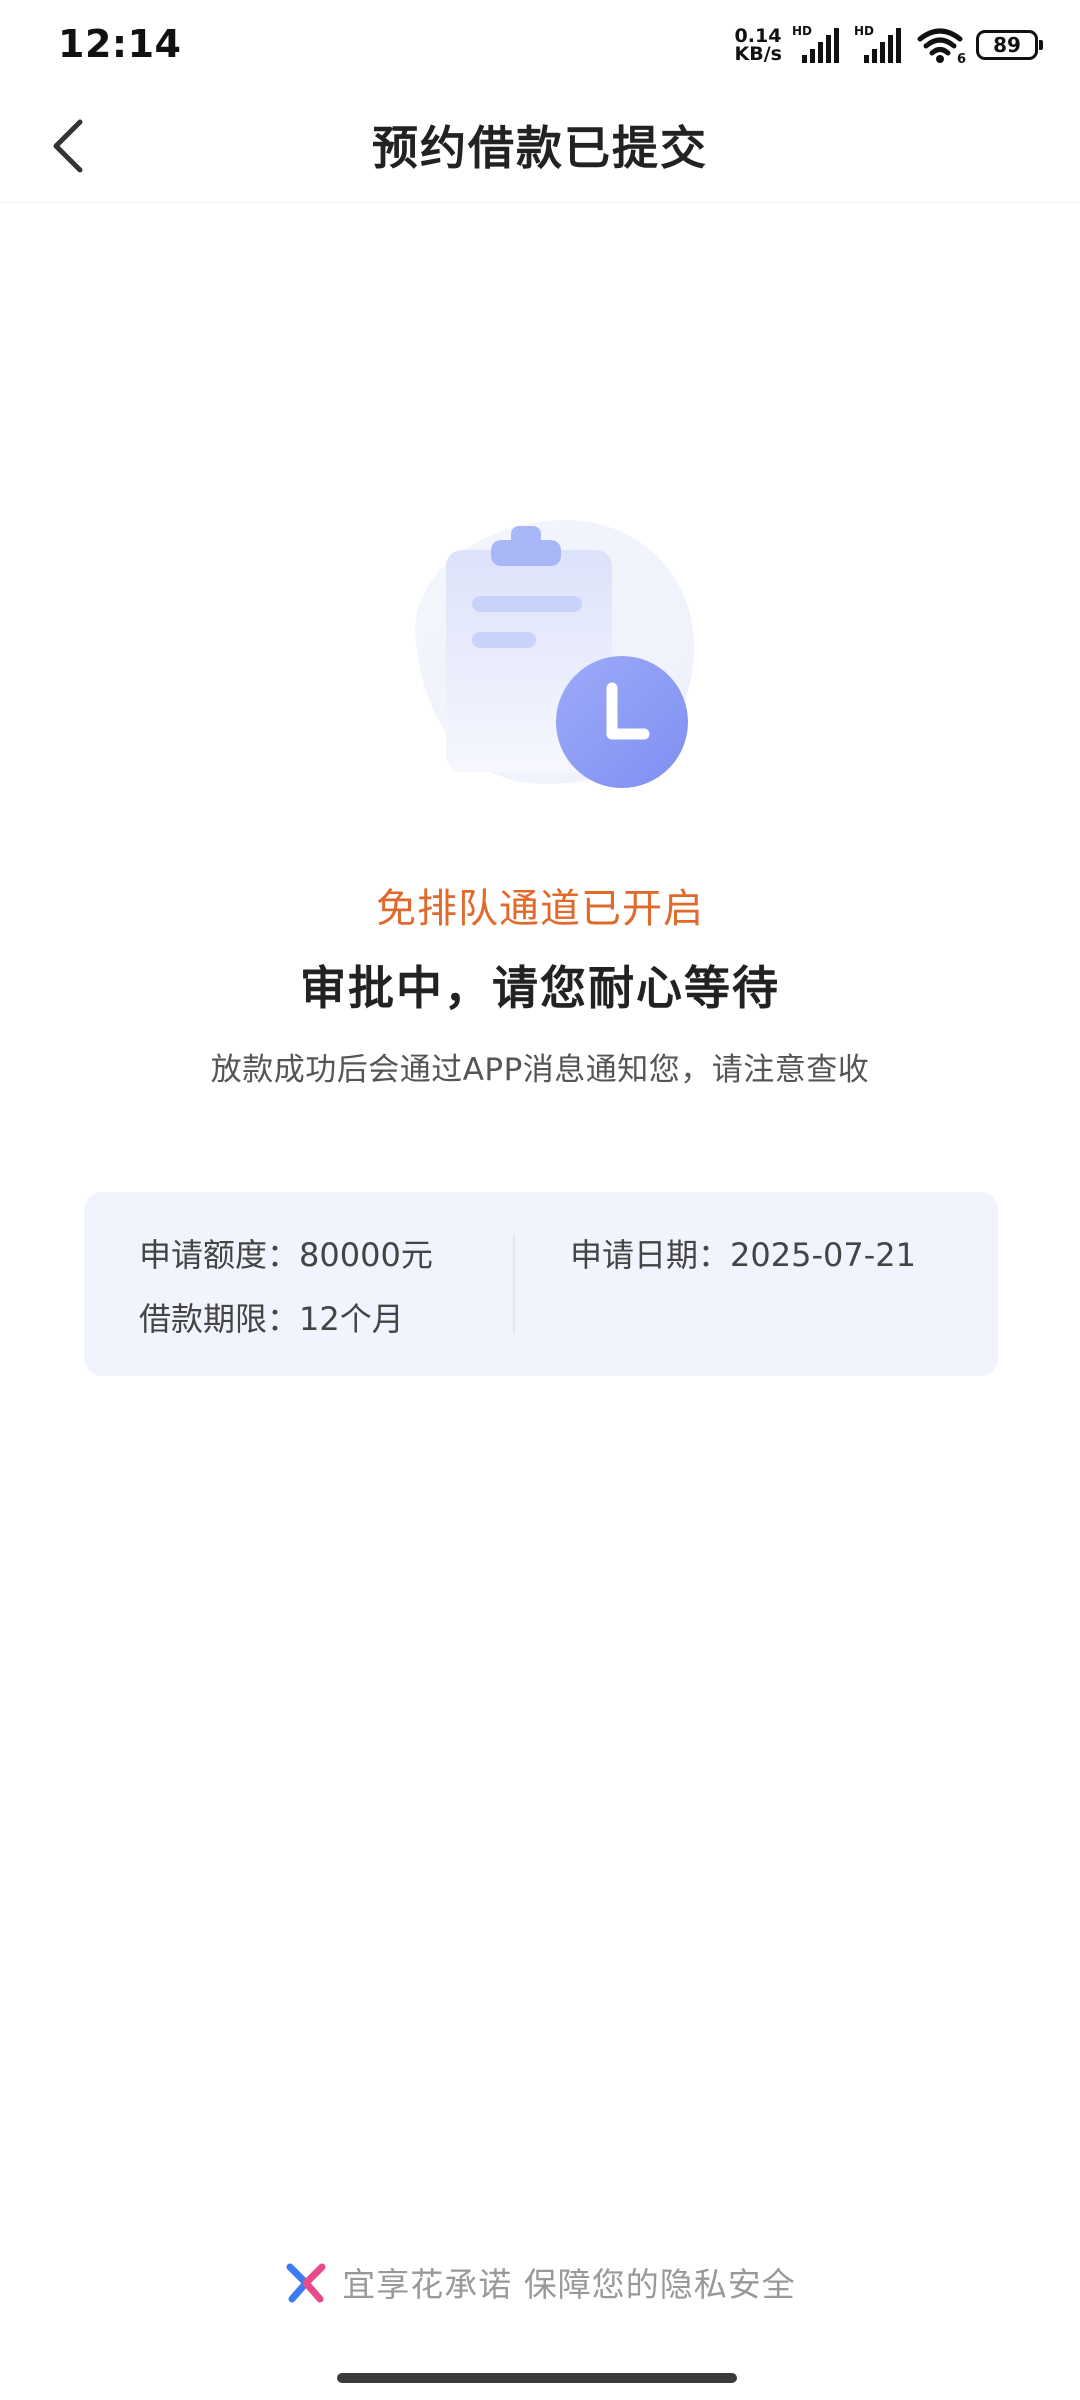  I want to click on home-indicator, so click(537, 2378).